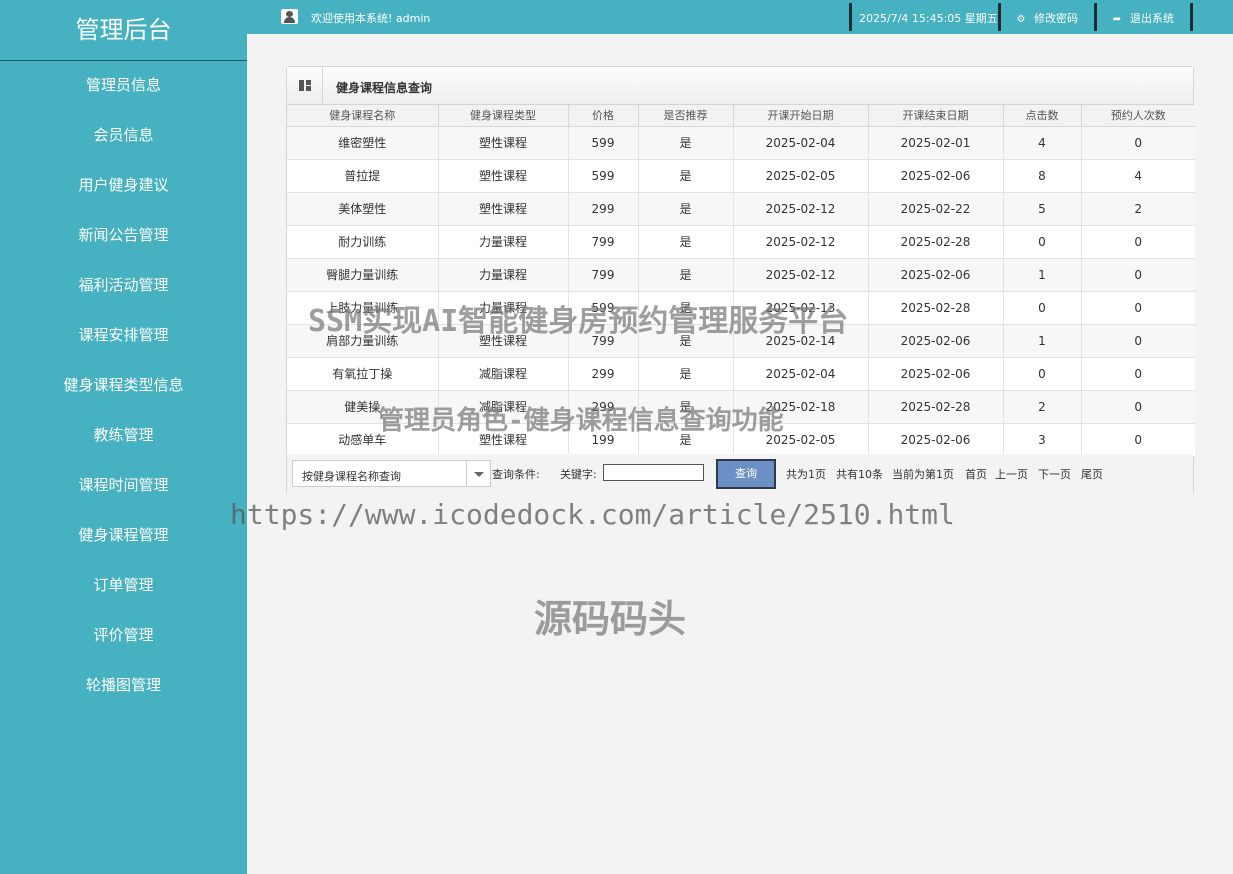  What do you see at coordinates (603, 143) in the screenshot?
I see `table-cell: 599` at bounding box center [603, 143].